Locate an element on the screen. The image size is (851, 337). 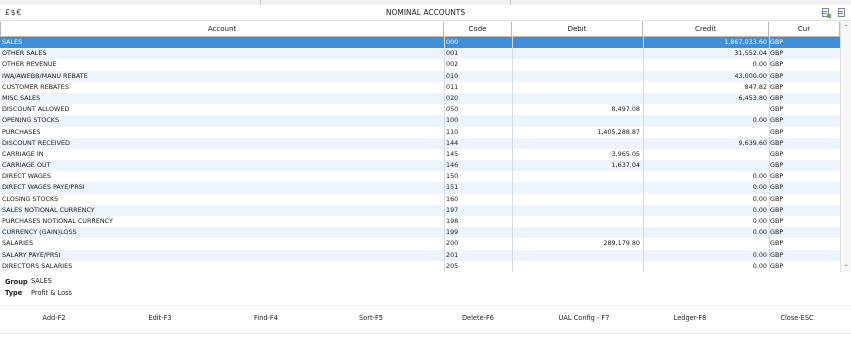
table-row: SALARY PAYE/PRSI 201 0.00 GBP is located at coordinates (420, 255).